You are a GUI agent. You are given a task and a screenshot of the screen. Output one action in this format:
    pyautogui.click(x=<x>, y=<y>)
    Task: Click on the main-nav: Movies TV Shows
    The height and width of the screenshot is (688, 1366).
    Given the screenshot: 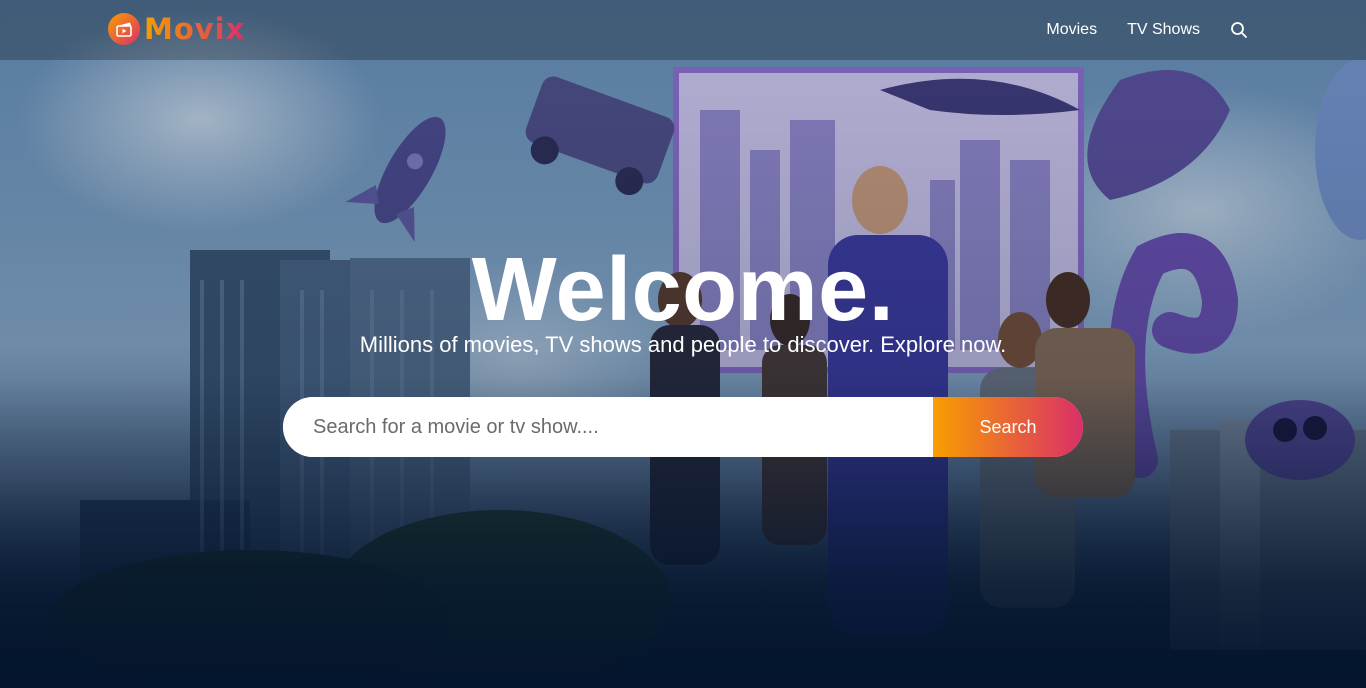 What is the action you would take?
    pyautogui.click(x=1147, y=30)
    